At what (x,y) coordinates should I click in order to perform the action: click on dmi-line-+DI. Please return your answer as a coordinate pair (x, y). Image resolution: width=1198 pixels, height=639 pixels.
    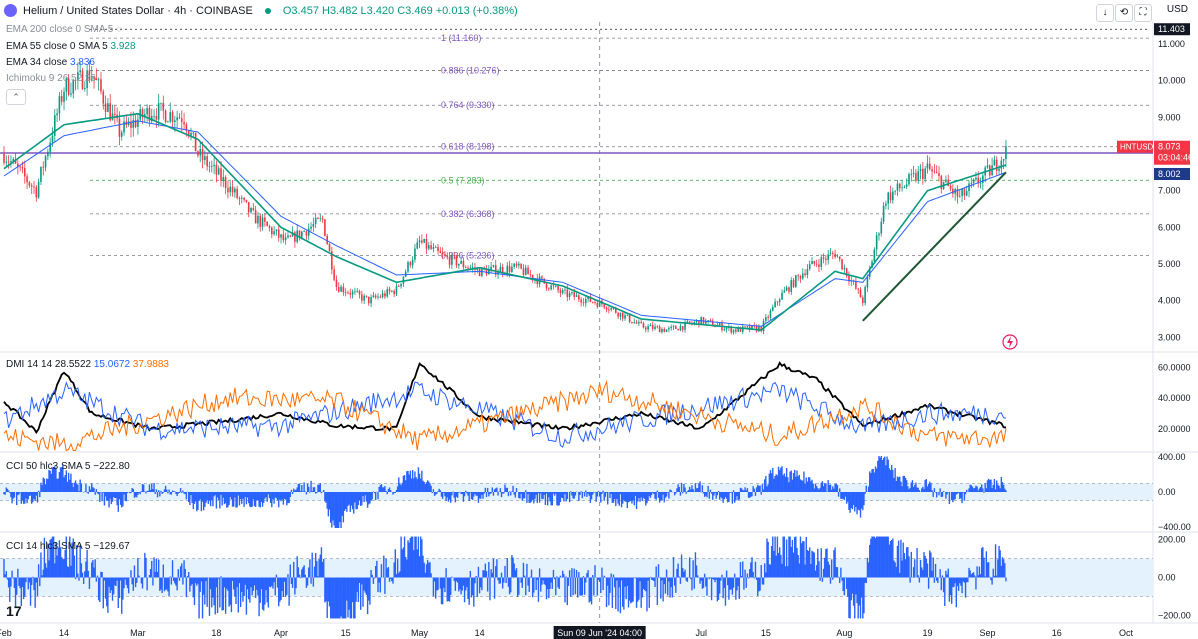
    Looking at the image, I should click on (505, 414).